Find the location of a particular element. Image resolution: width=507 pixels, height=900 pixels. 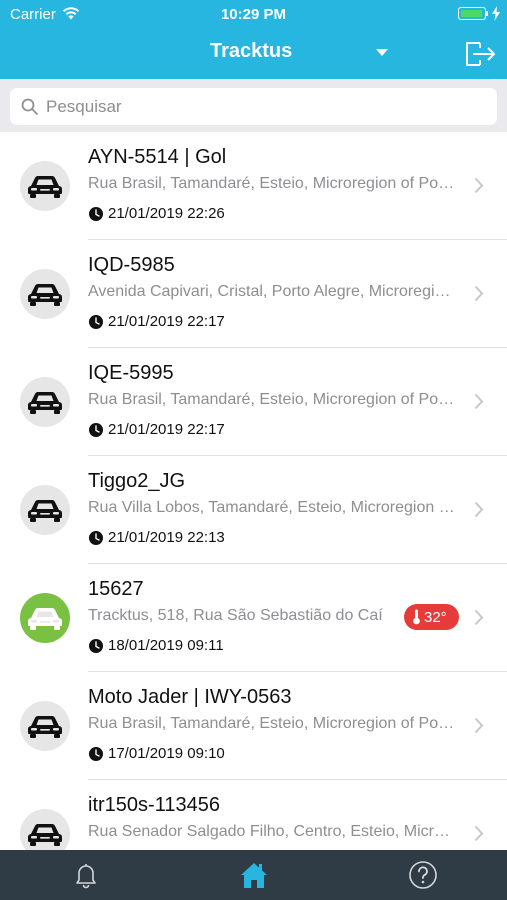

tab-home is located at coordinates (254, 875).